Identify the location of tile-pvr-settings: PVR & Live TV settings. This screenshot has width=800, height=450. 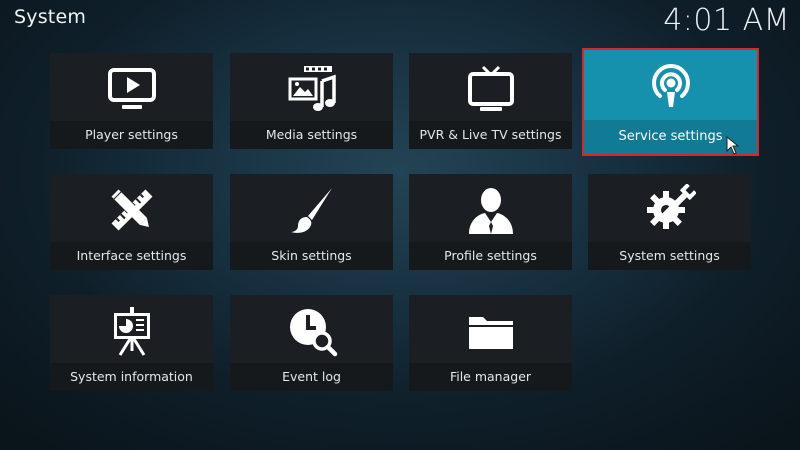
(490, 101).